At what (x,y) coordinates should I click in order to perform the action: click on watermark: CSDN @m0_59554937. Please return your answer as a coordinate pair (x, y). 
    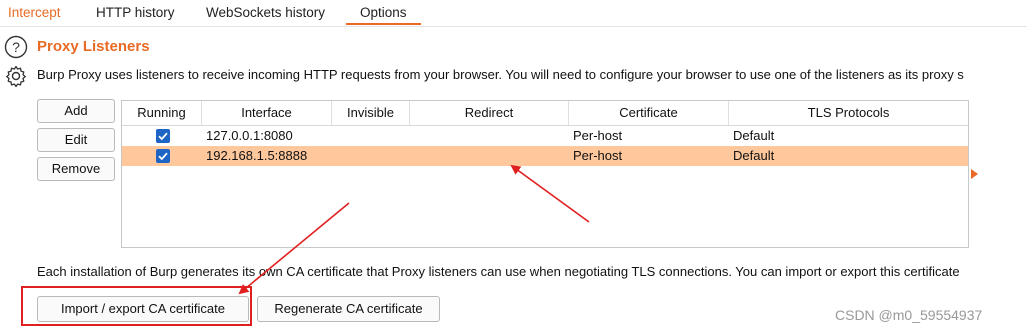
    Looking at the image, I should click on (909, 315).